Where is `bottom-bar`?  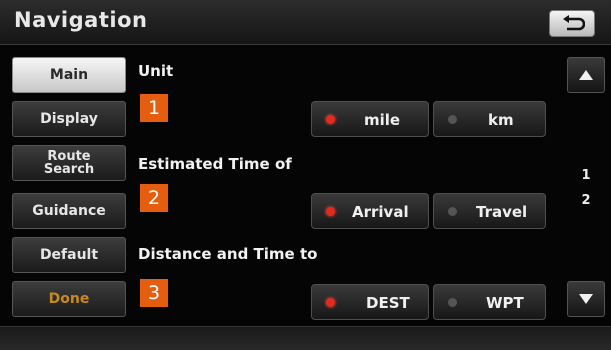 bottom-bar is located at coordinates (305, 338).